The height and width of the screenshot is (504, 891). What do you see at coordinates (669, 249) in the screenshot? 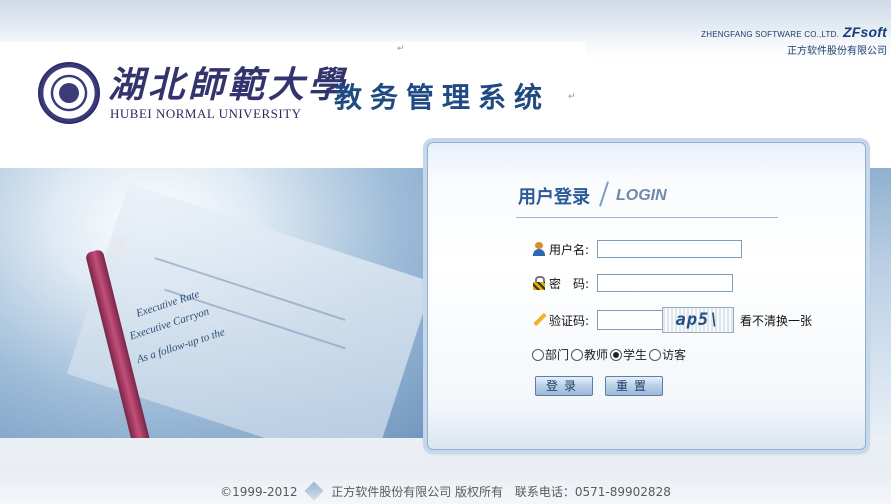
I see `username-input` at bounding box center [669, 249].